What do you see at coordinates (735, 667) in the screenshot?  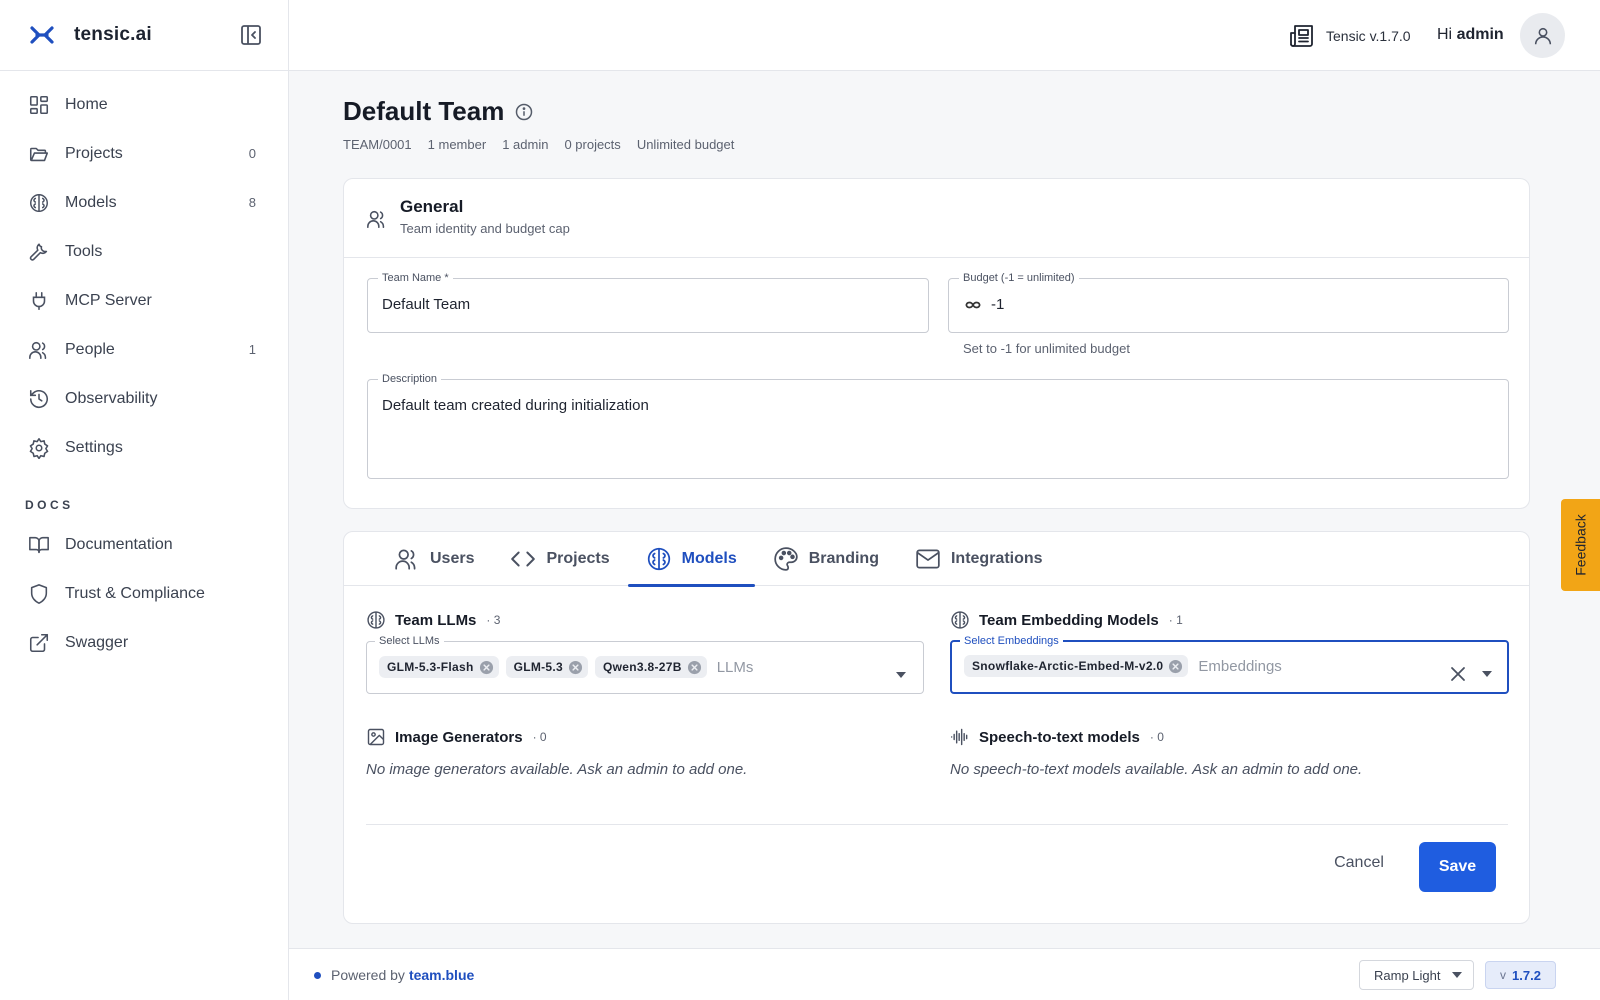 I see `llms-placeholder: LLMs` at bounding box center [735, 667].